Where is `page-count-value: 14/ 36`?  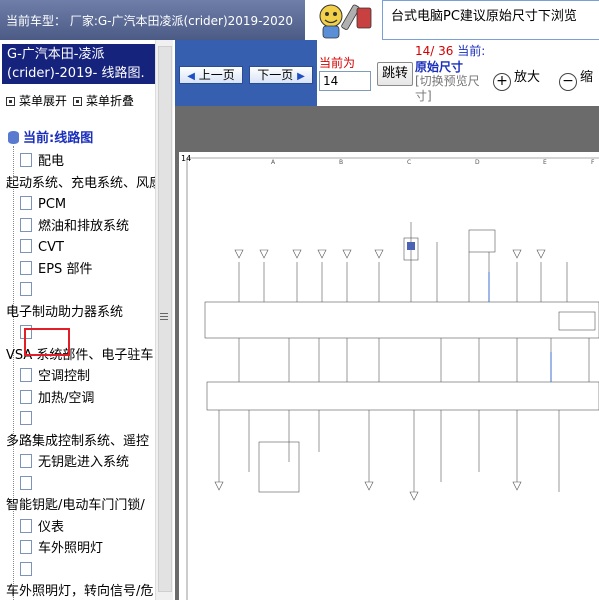
page-count-value: 14/ 36 is located at coordinates (434, 51).